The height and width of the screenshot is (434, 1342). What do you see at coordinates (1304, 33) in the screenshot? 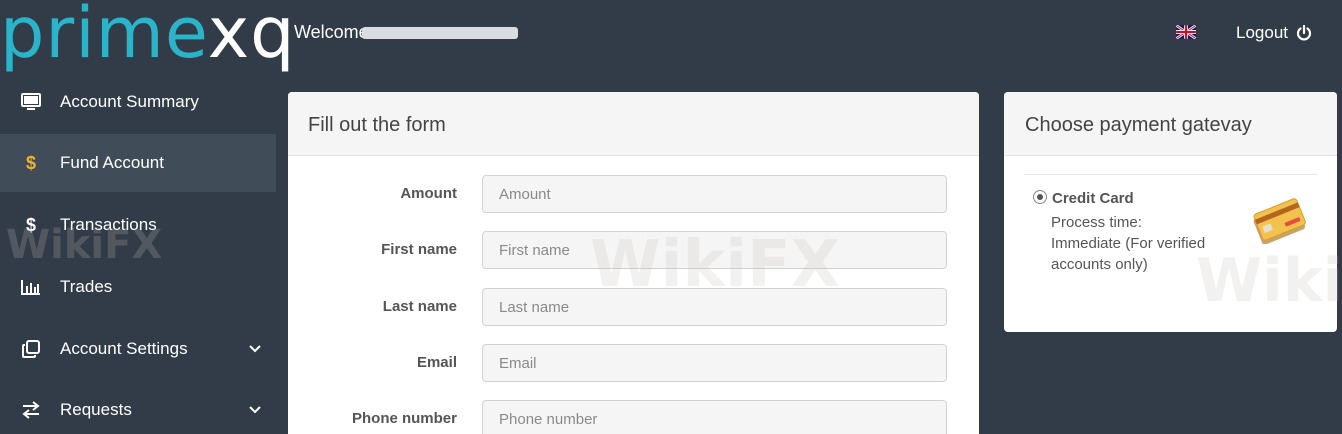
I see `power-icon` at bounding box center [1304, 33].